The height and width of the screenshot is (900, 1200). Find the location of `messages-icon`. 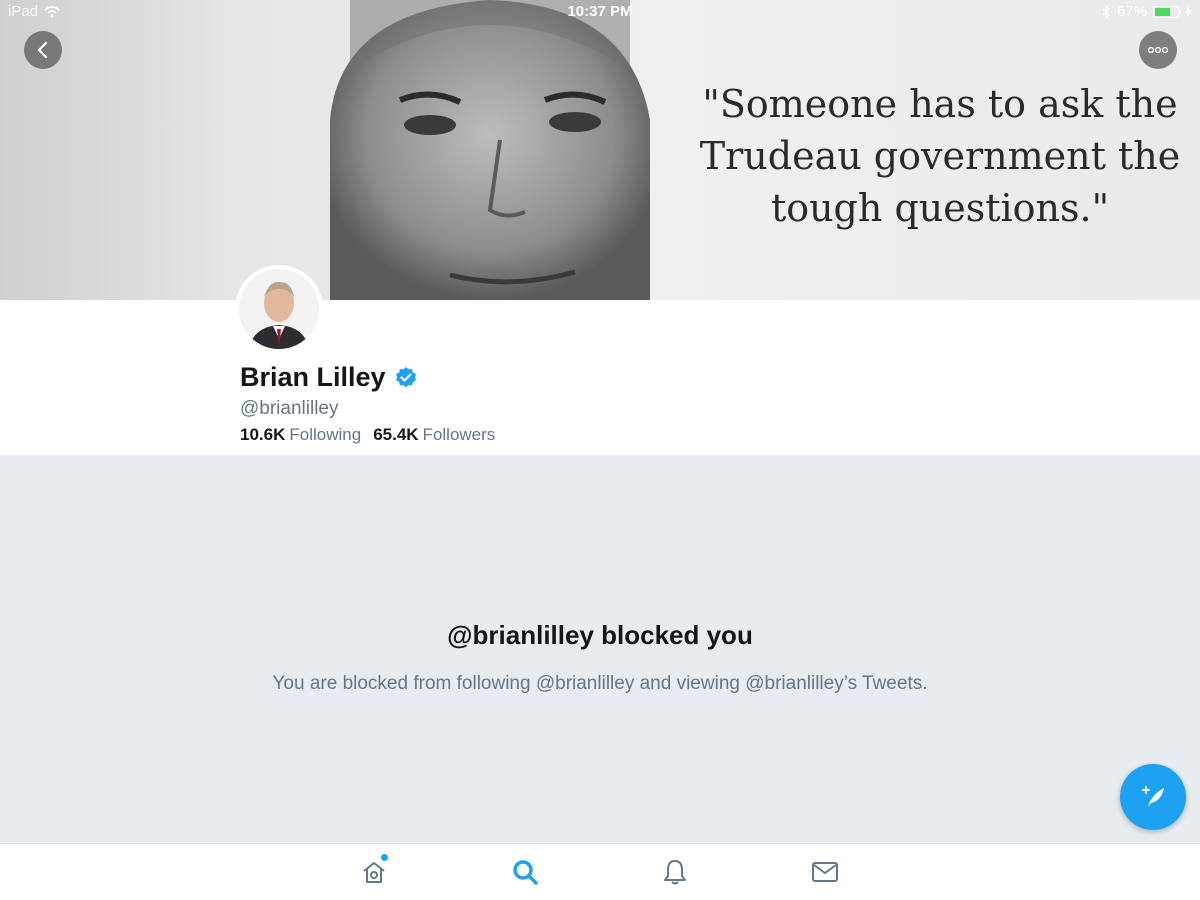

messages-icon is located at coordinates (825, 872).